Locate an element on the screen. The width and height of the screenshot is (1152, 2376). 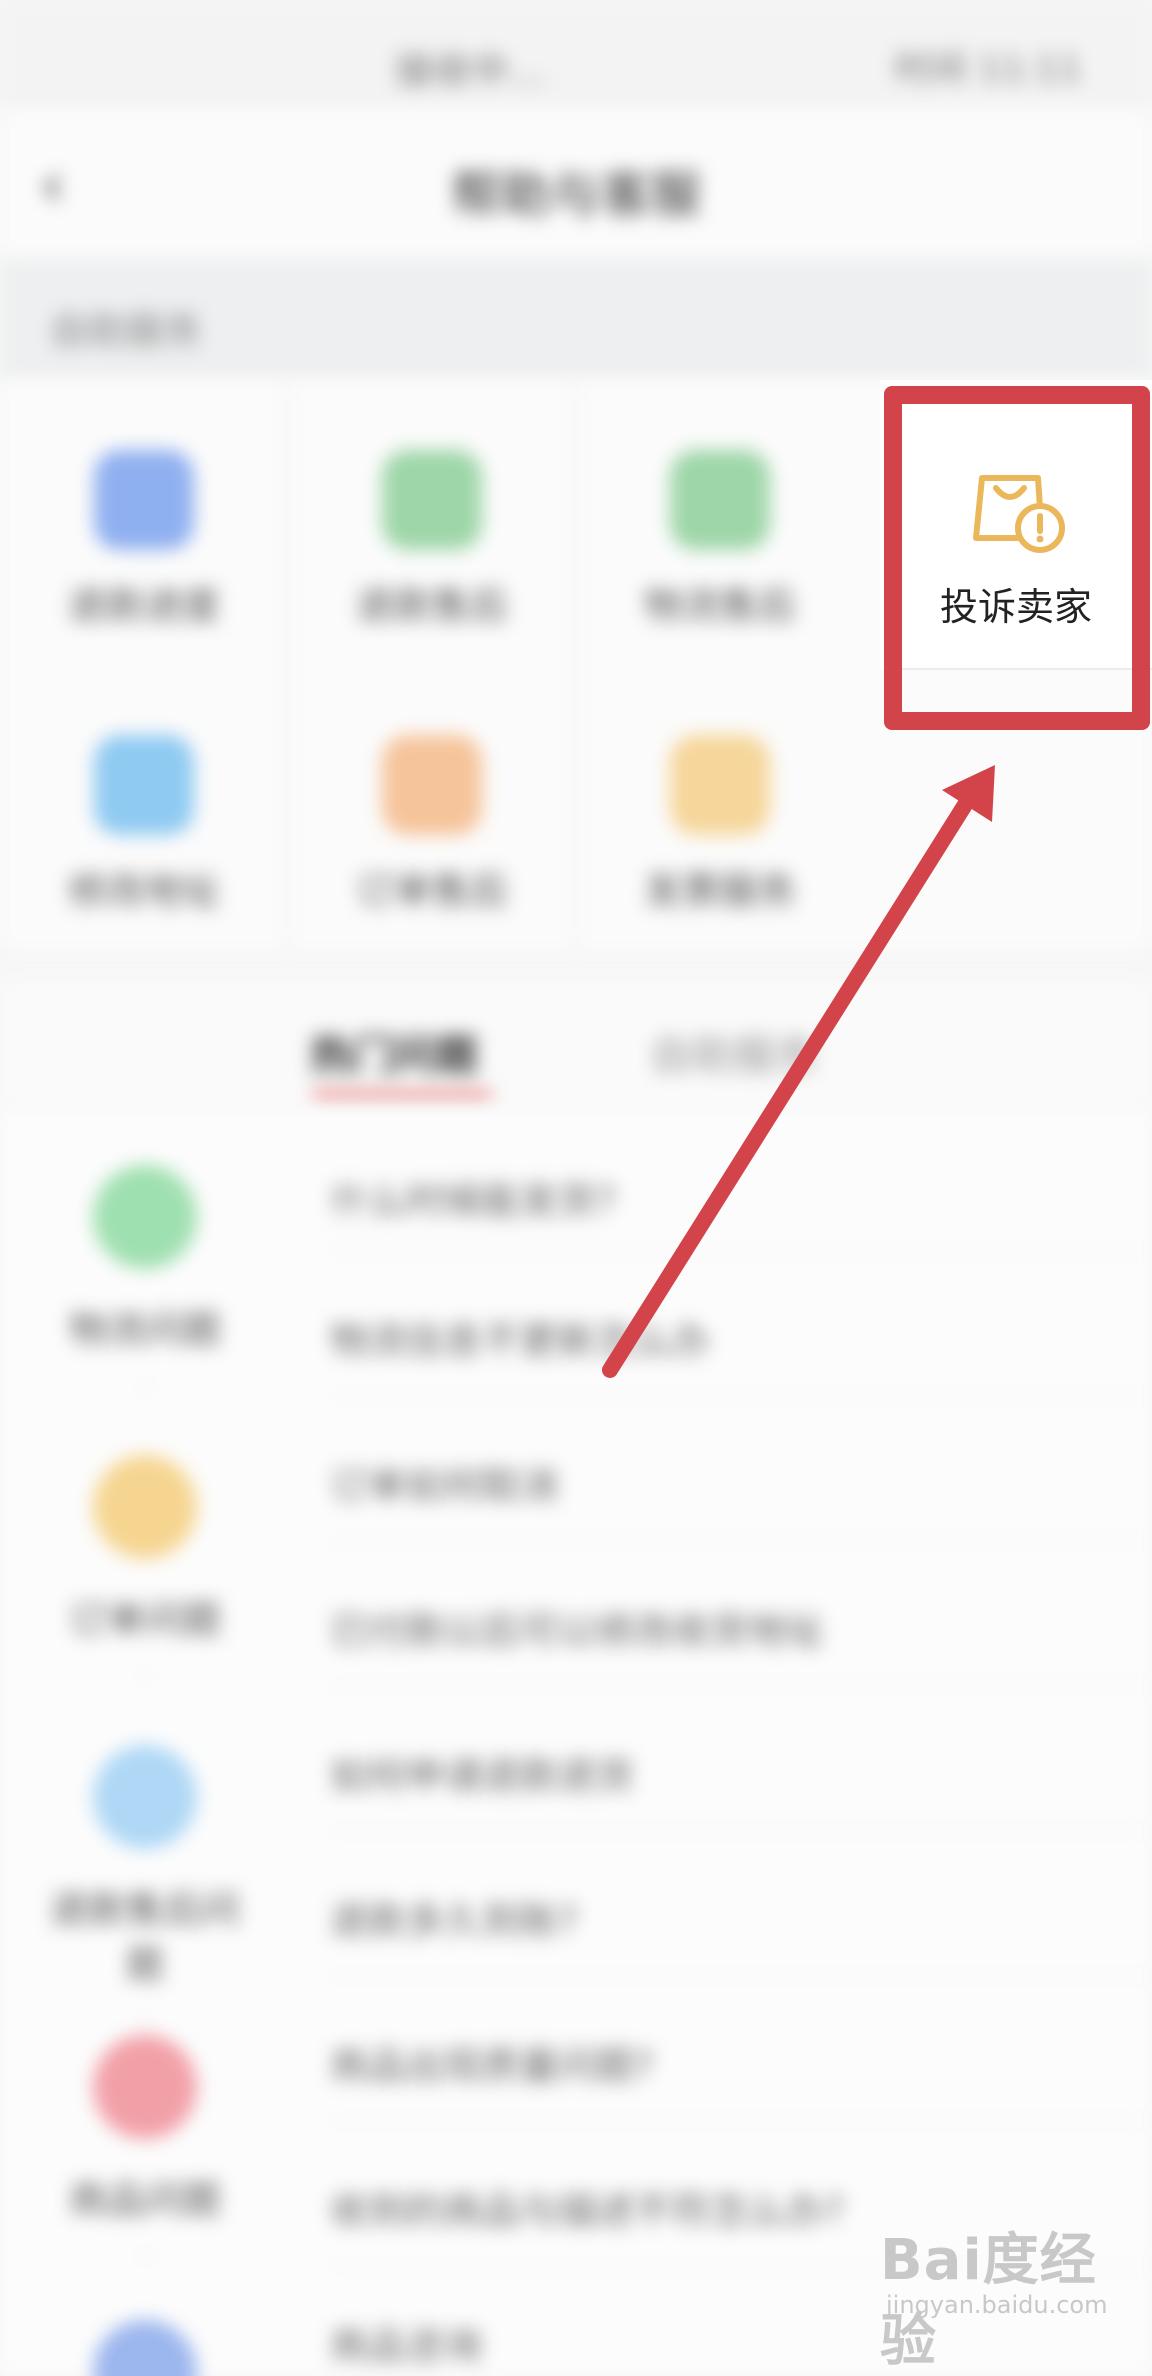
service-invoice: 发票服务 is located at coordinates (720, 807).